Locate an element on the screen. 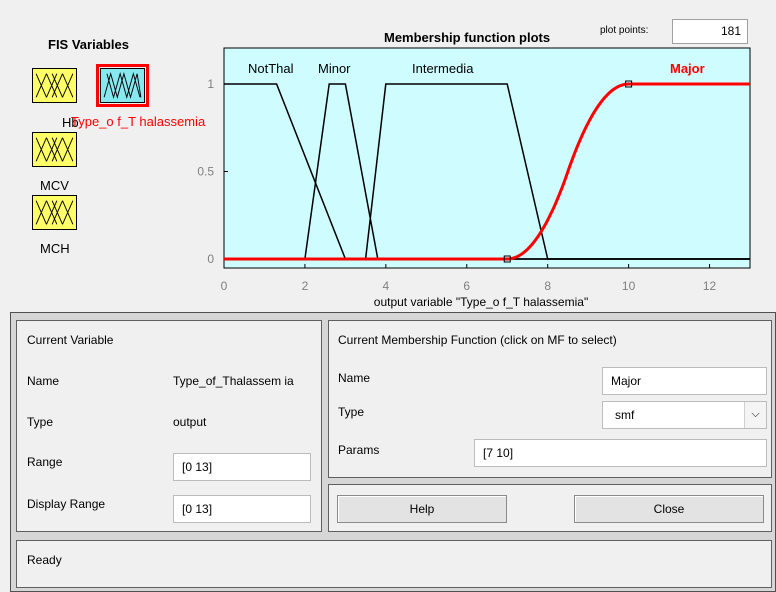  buttons-panel: Help Close is located at coordinates (550, 508).